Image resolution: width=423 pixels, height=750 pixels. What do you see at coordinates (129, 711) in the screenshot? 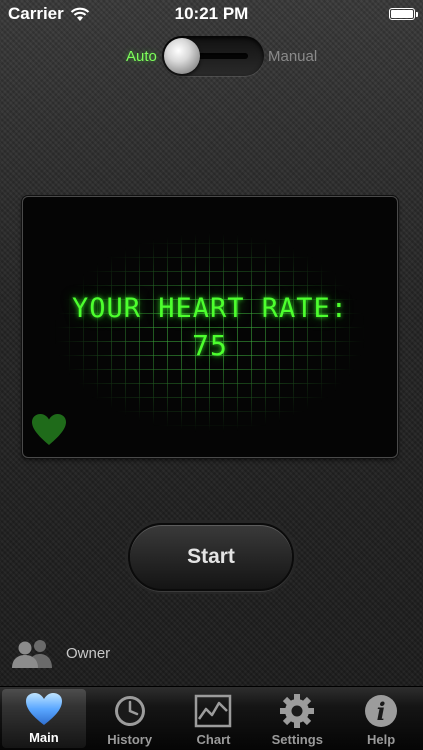
I see `clock-icon` at bounding box center [129, 711].